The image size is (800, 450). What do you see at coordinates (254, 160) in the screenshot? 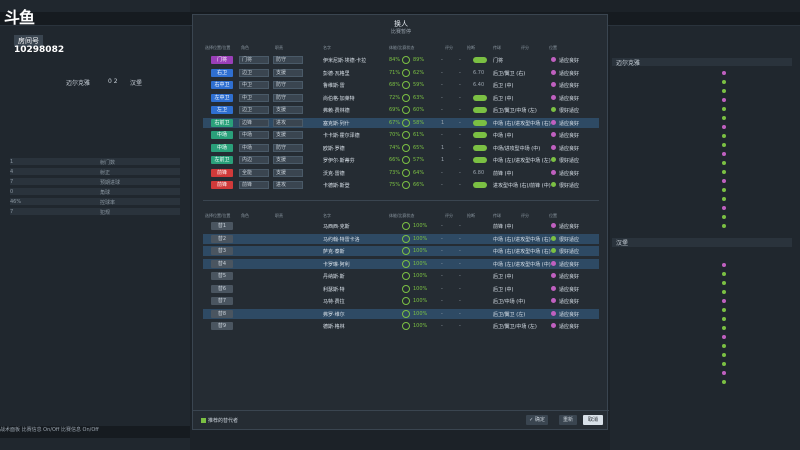
I see `role-select: 内边` at bounding box center [254, 160].